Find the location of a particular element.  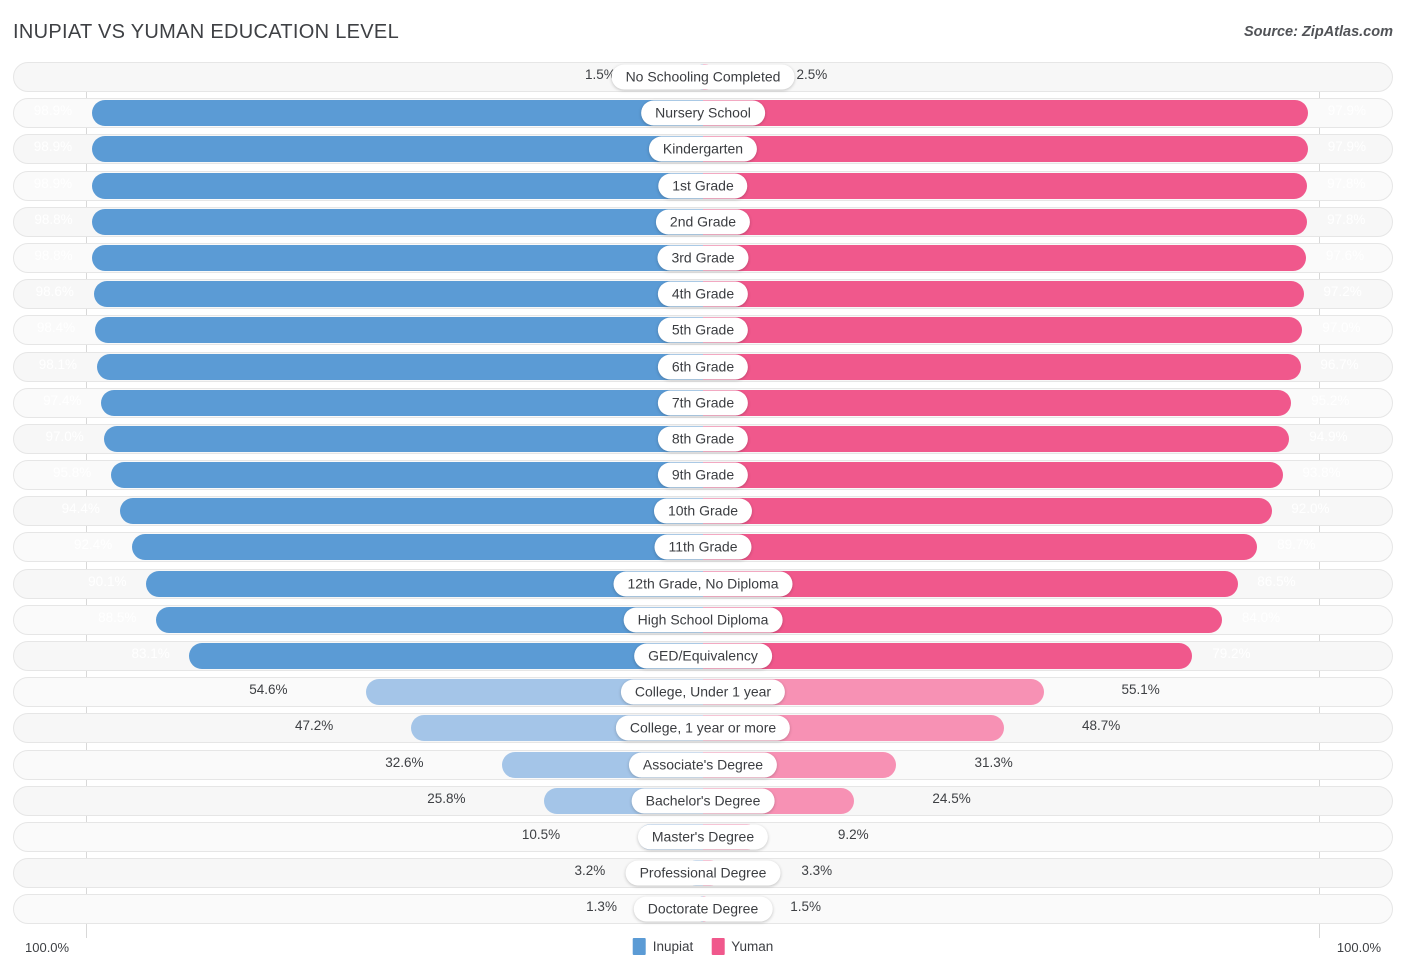

legend-item-yuman: Yuman is located at coordinates (742, 946).